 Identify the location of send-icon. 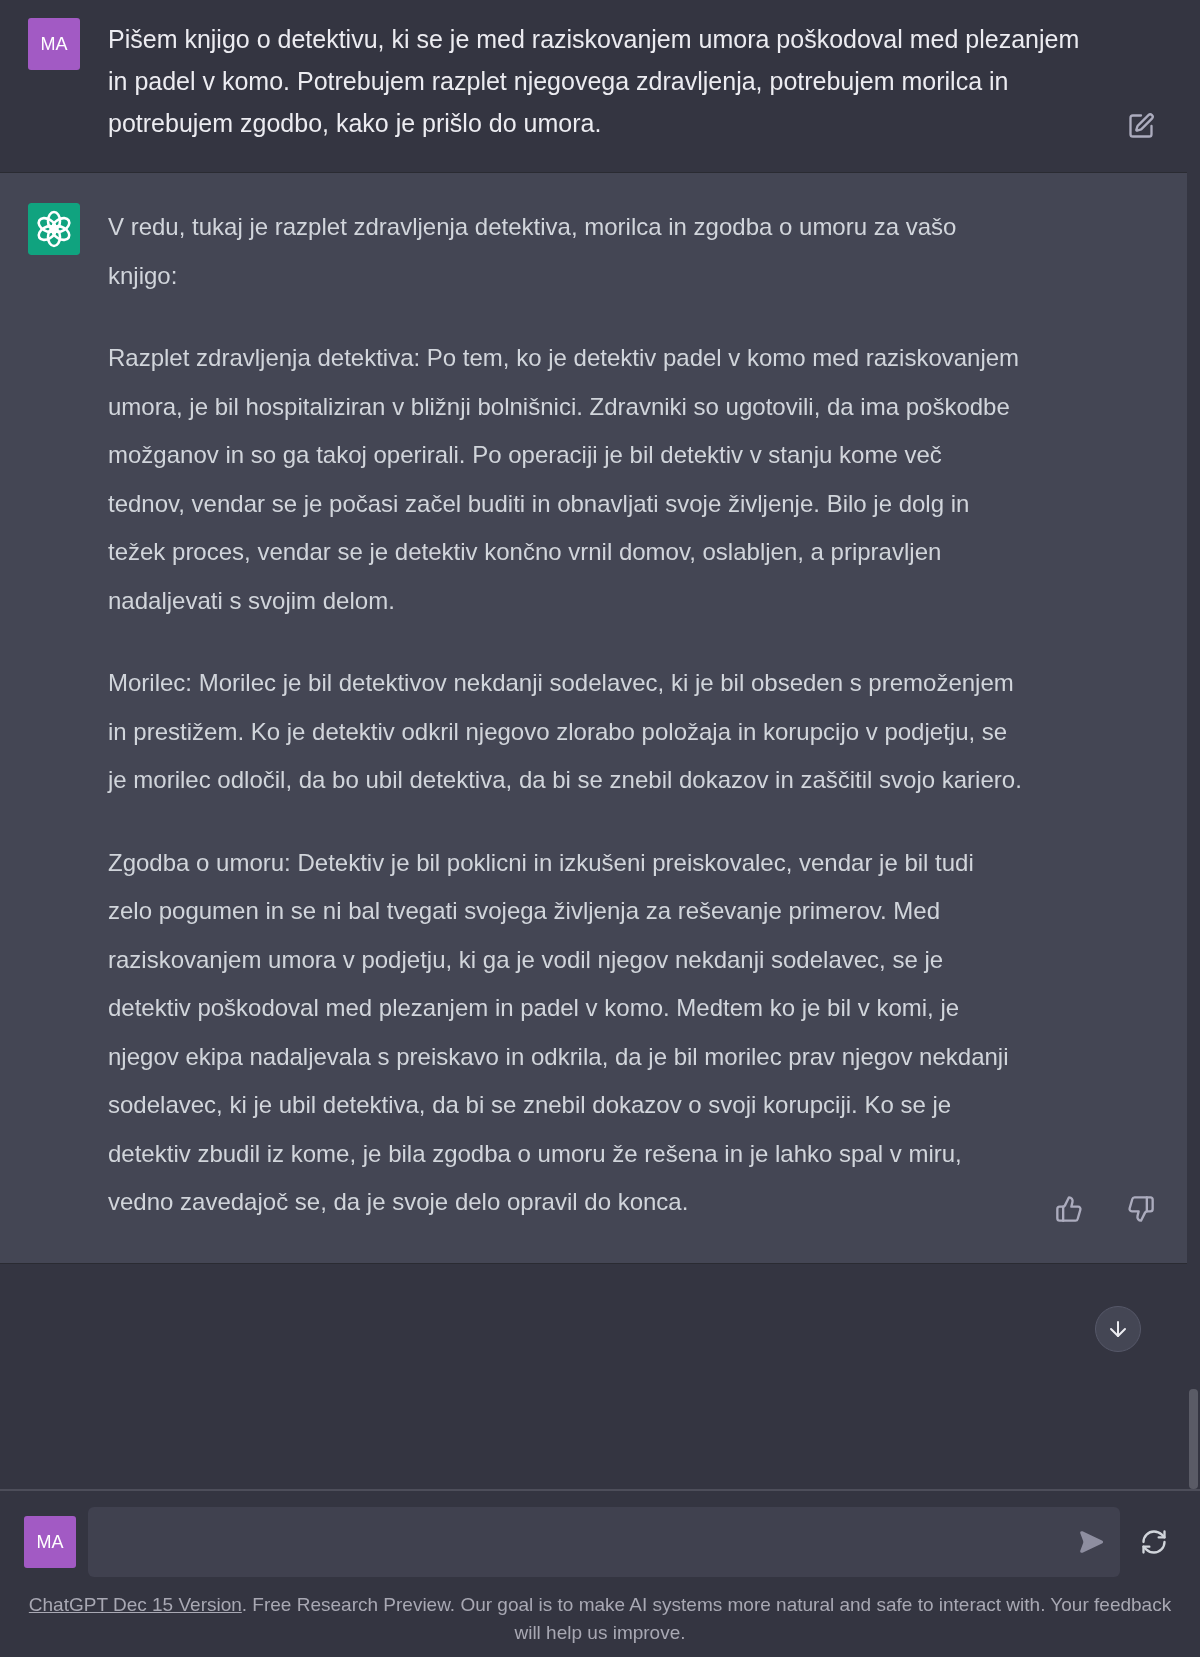
(1091, 1542).